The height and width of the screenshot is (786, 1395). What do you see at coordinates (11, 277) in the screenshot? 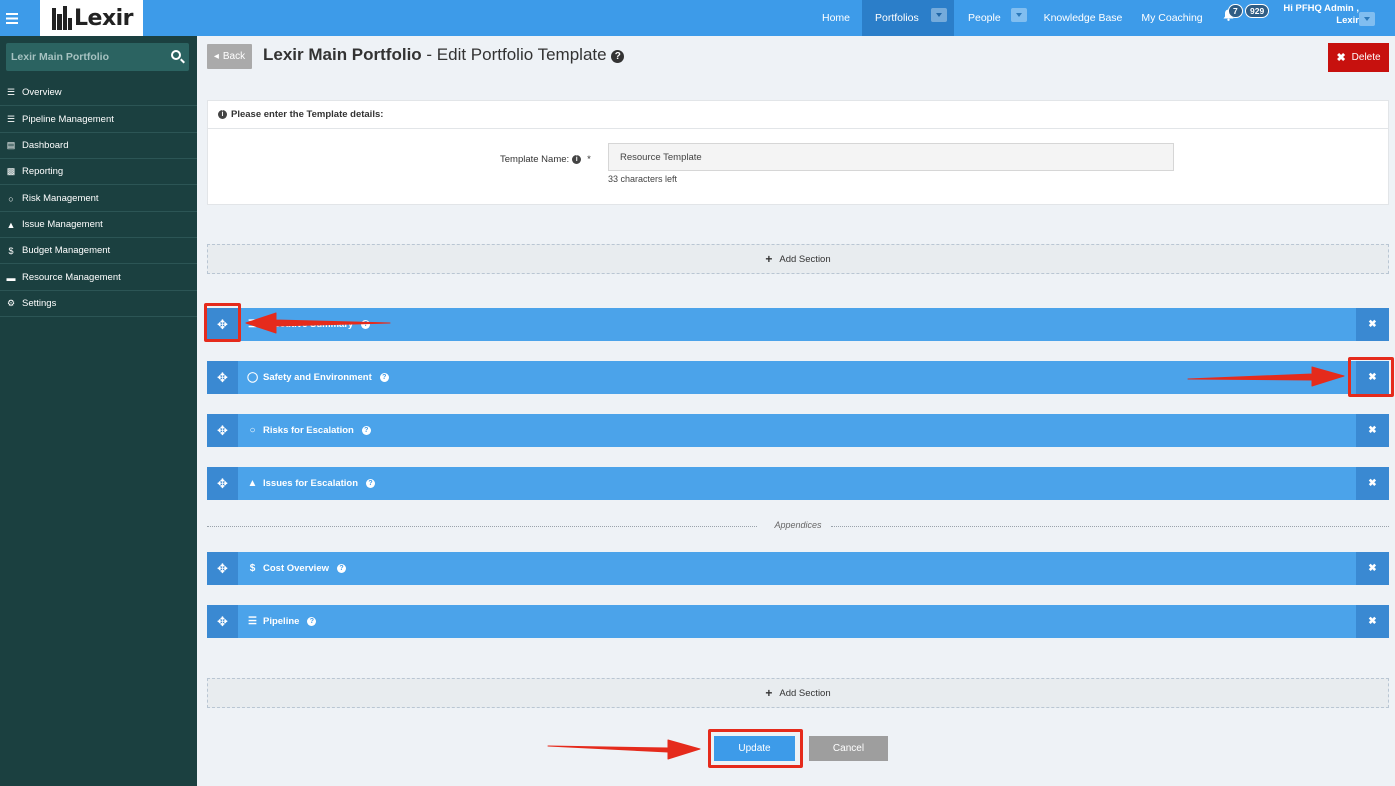
I see `folder-icon: ▬` at bounding box center [11, 277].